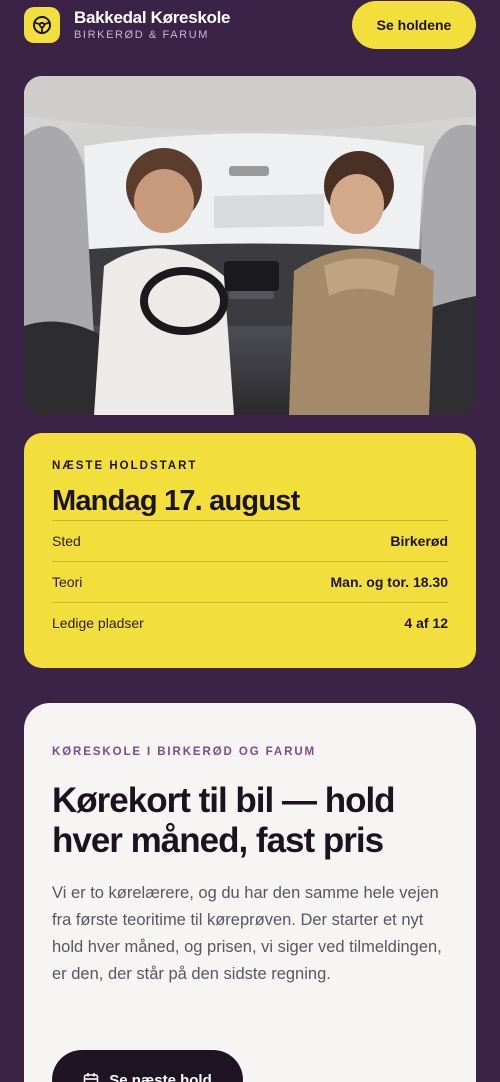  Describe the element at coordinates (426, 623) in the screenshot. I see `info-row-value: 4 af 12` at that location.